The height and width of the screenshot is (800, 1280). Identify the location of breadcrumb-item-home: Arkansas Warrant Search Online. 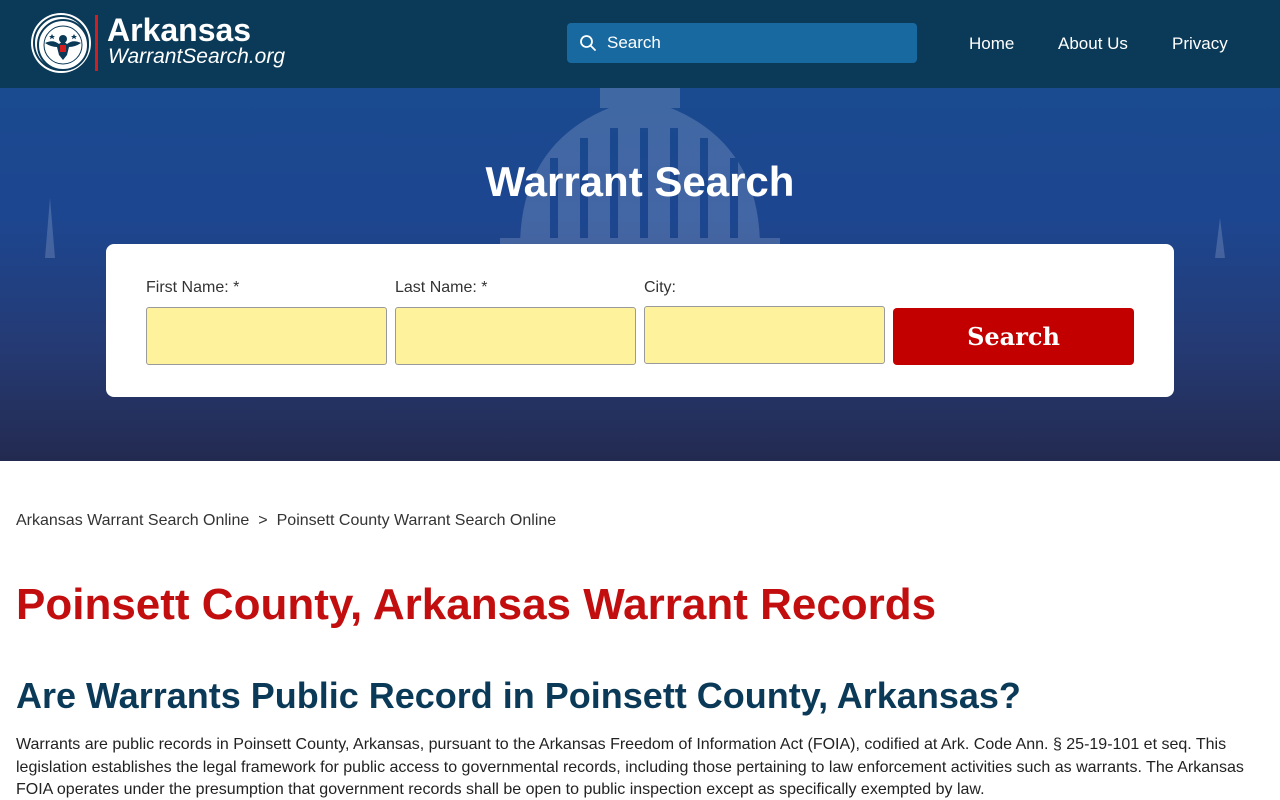
(132, 520).